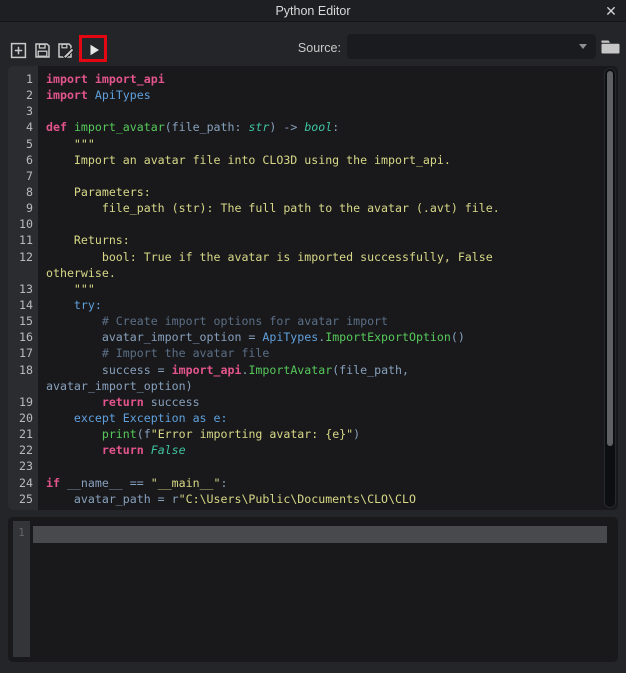  I want to click on code-line-text: import import_api, so click(105, 79).